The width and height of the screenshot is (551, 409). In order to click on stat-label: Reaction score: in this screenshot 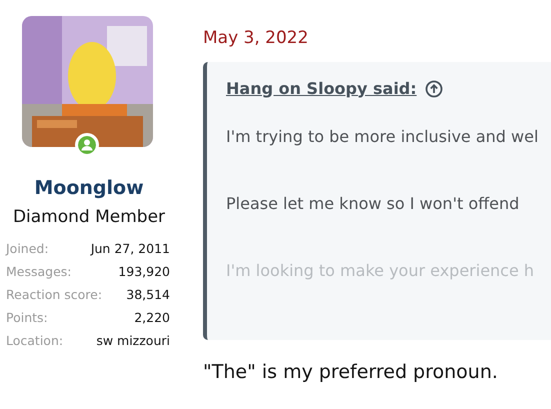, I will do `click(54, 295)`.